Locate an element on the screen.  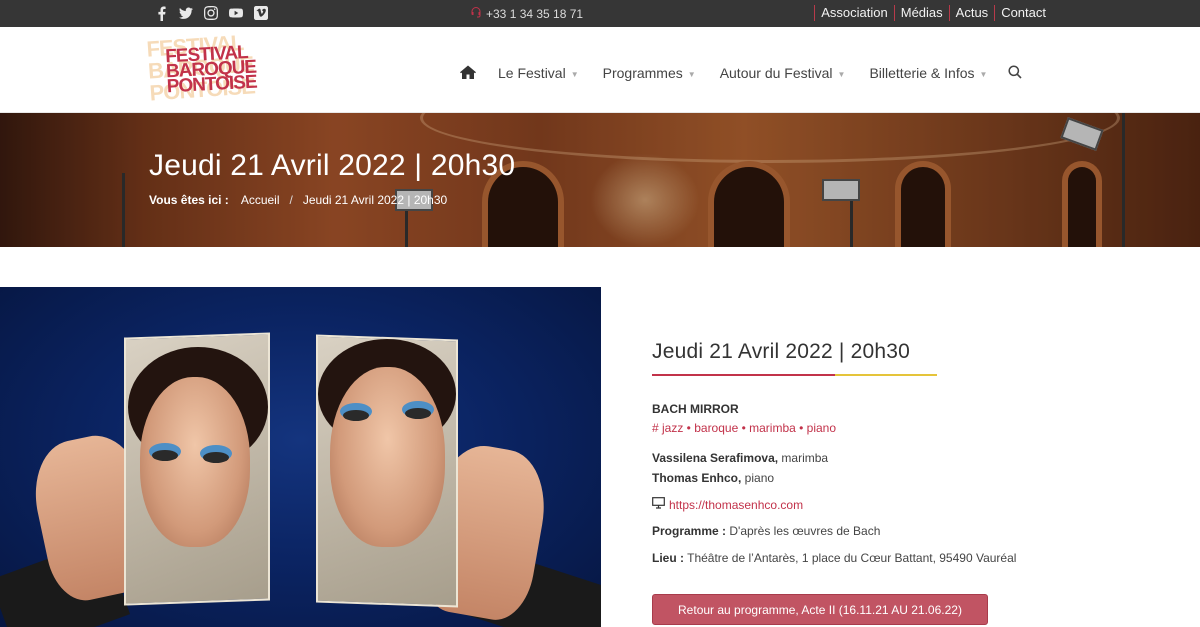
nav-billetterie-infos: Billetterie & Infos ▼ is located at coordinates (928, 73).